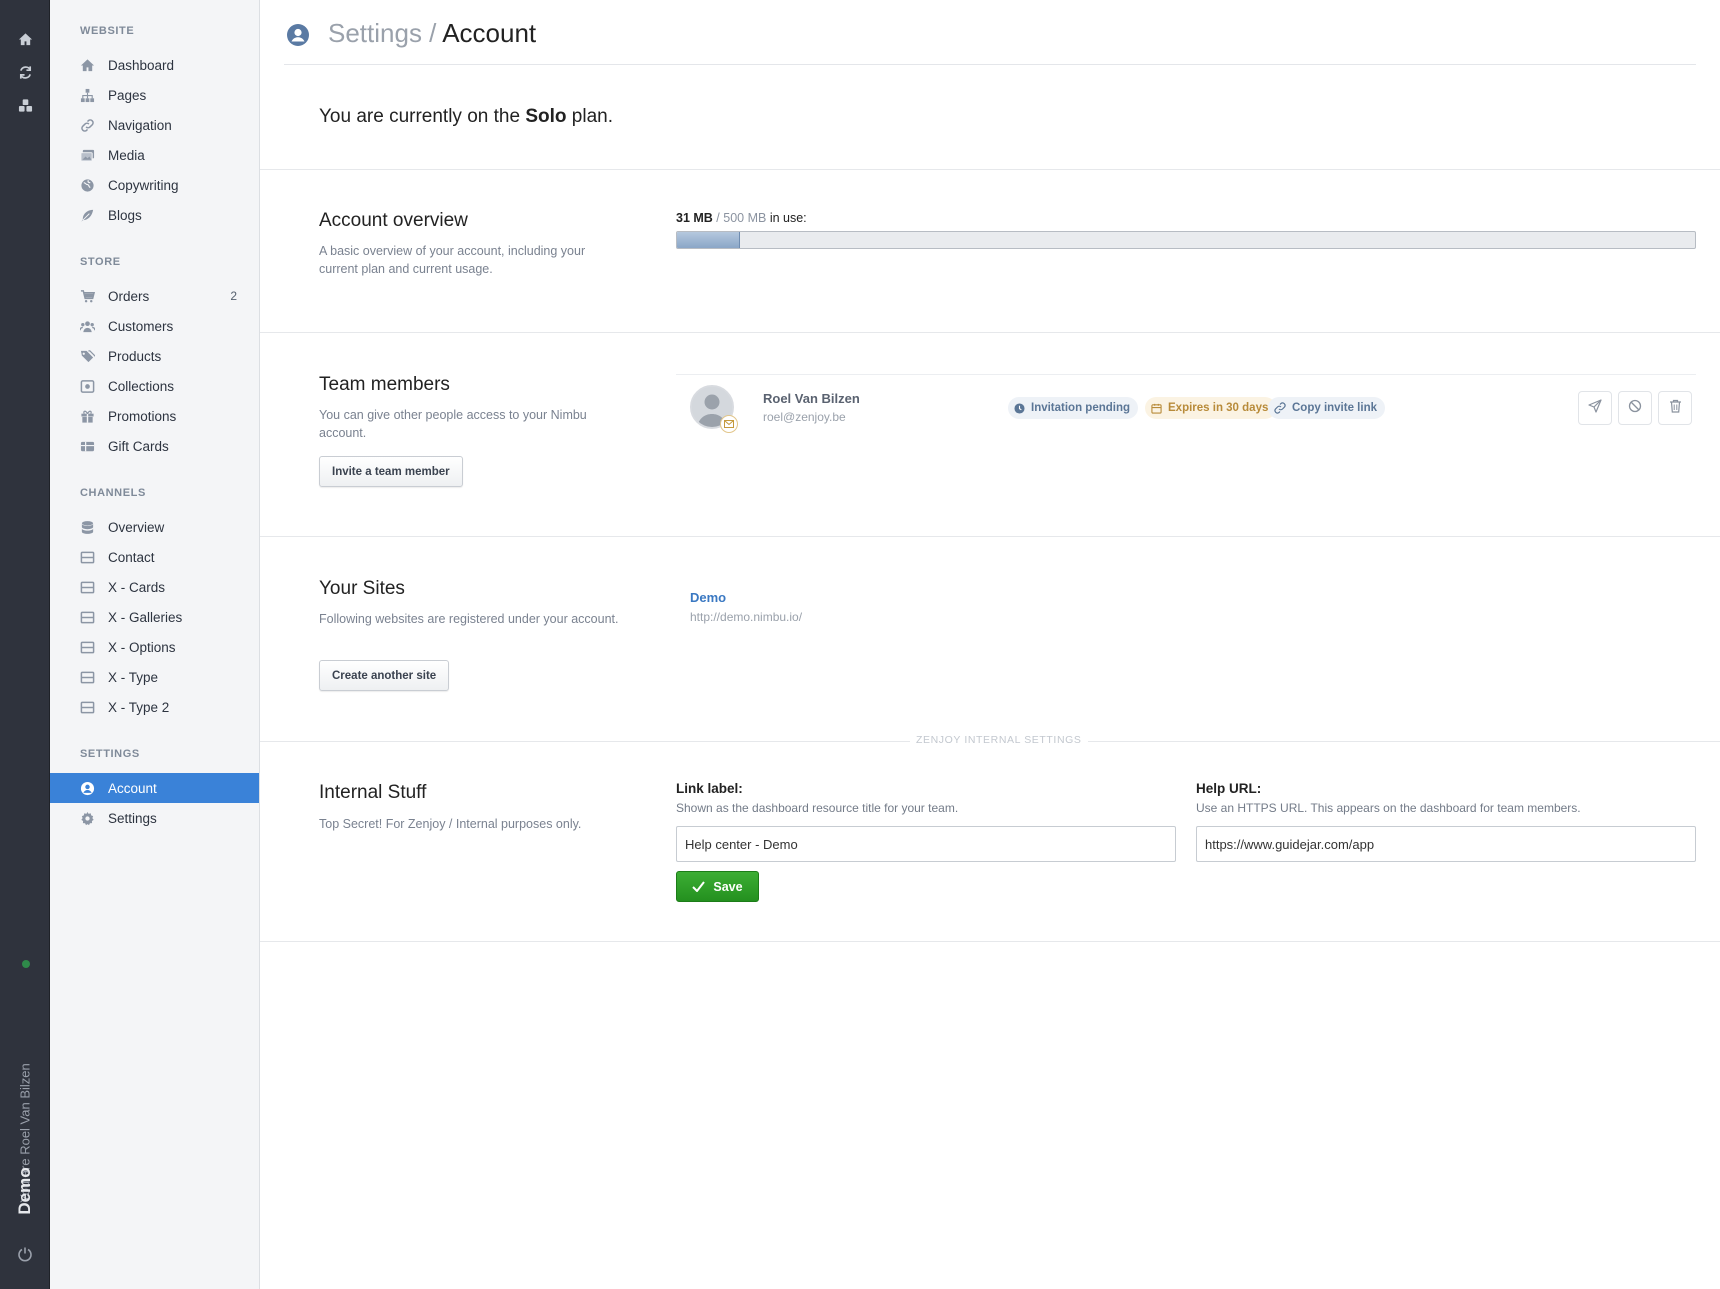 The image size is (1720, 1289). Describe the element at coordinates (422, 116) in the screenshot. I see `plan-prefix: You are currently on the` at that location.